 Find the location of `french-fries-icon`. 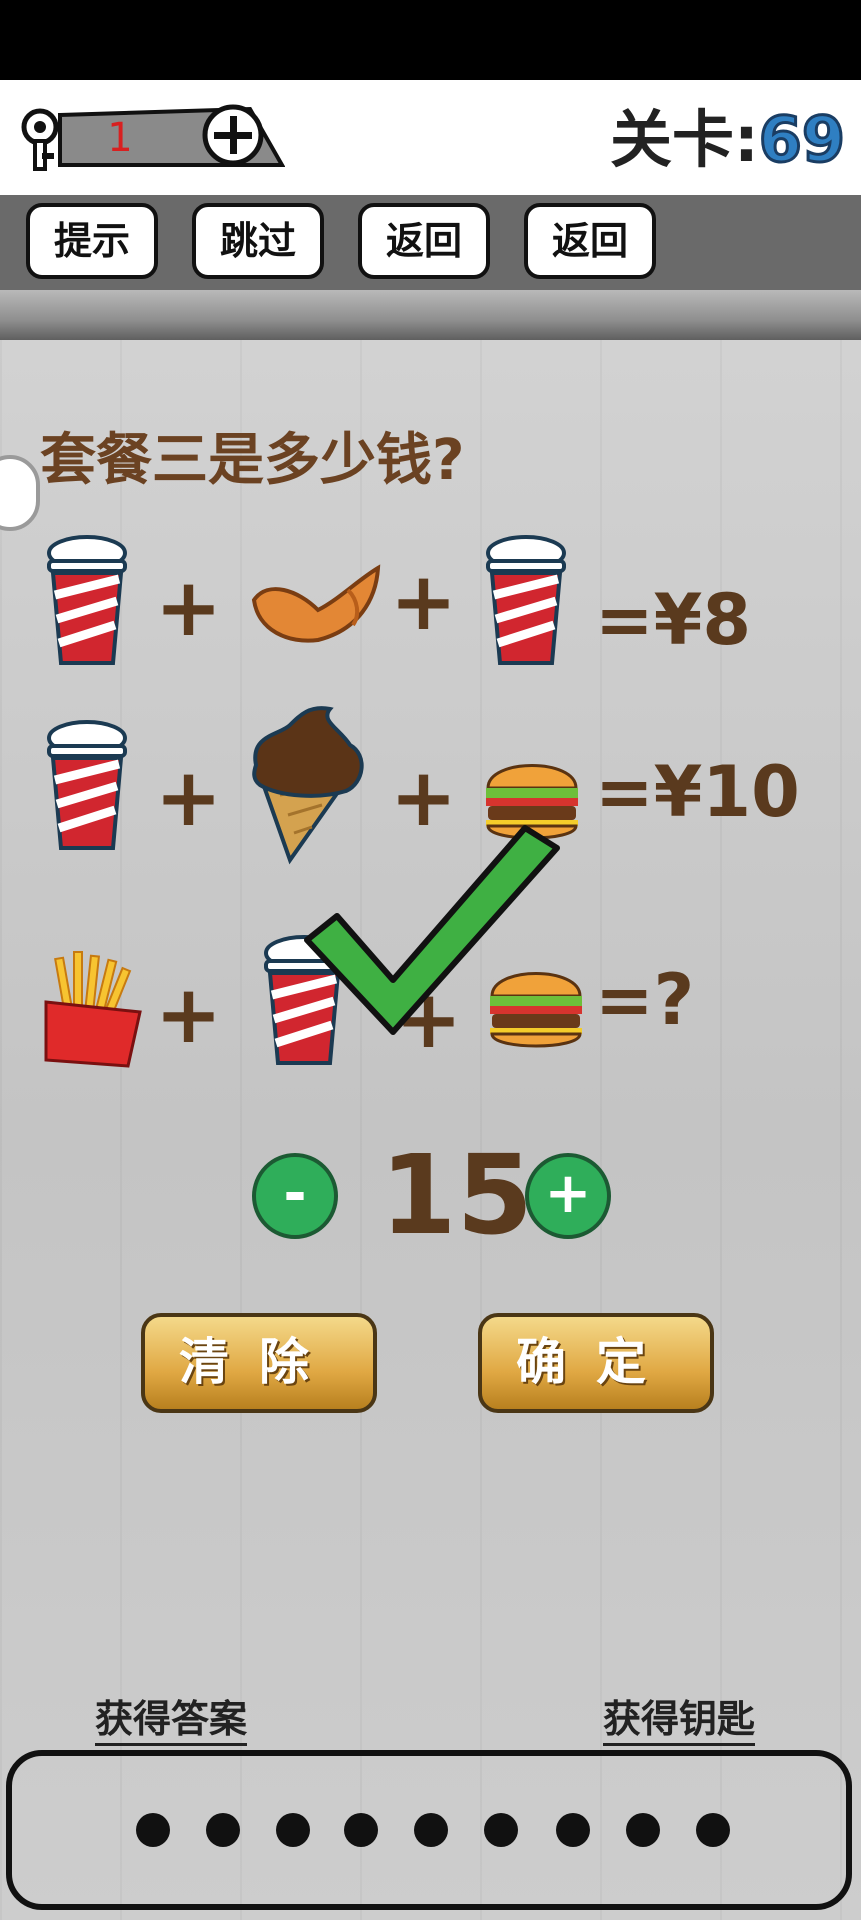

french-fries-icon is located at coordinates (93, 1009).